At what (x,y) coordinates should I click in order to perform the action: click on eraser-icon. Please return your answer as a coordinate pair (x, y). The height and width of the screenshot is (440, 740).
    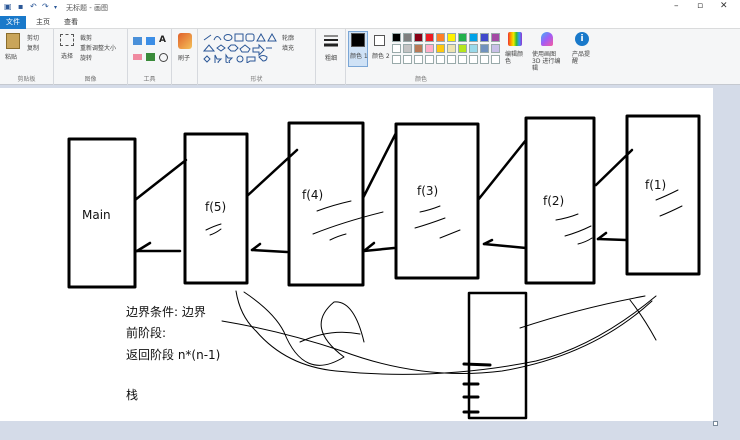
    Looking at the image, I should click on (137, 57).